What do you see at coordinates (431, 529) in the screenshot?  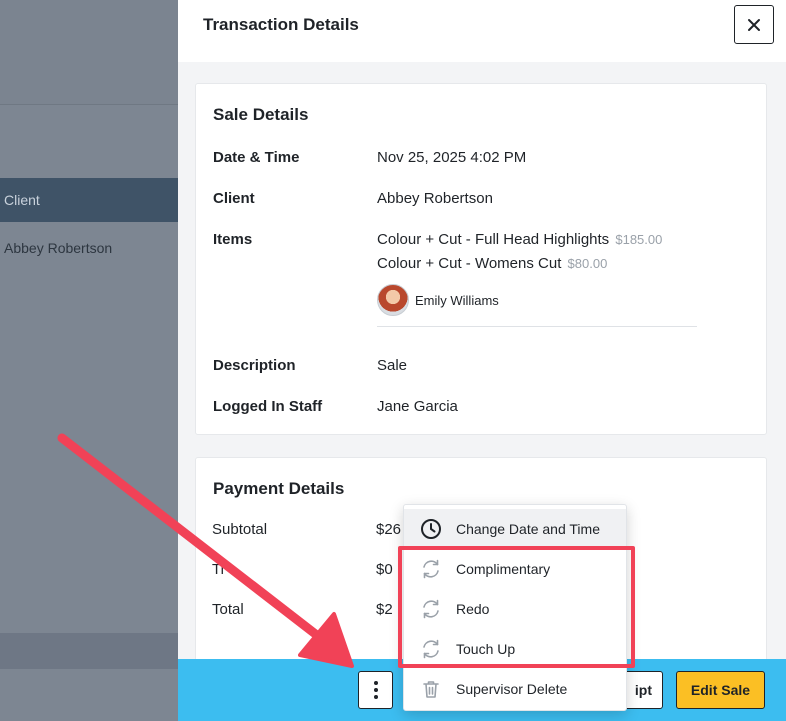 I see `clock-icon` at bounding box center [431, 529].